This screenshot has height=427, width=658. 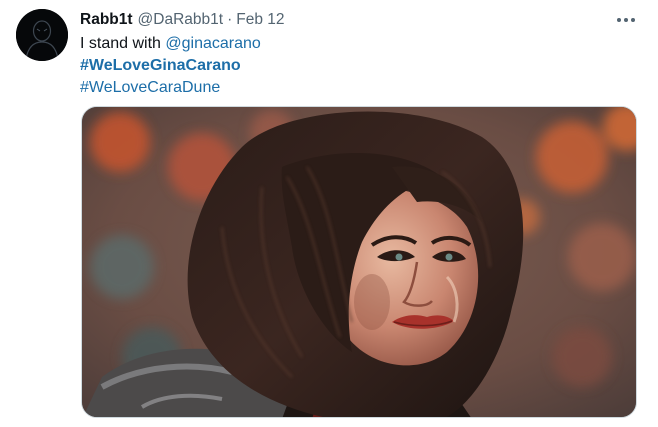 I want to click on tweet-text-line-2: #WeLoveGinaCarano, so click(x=170, y=66).